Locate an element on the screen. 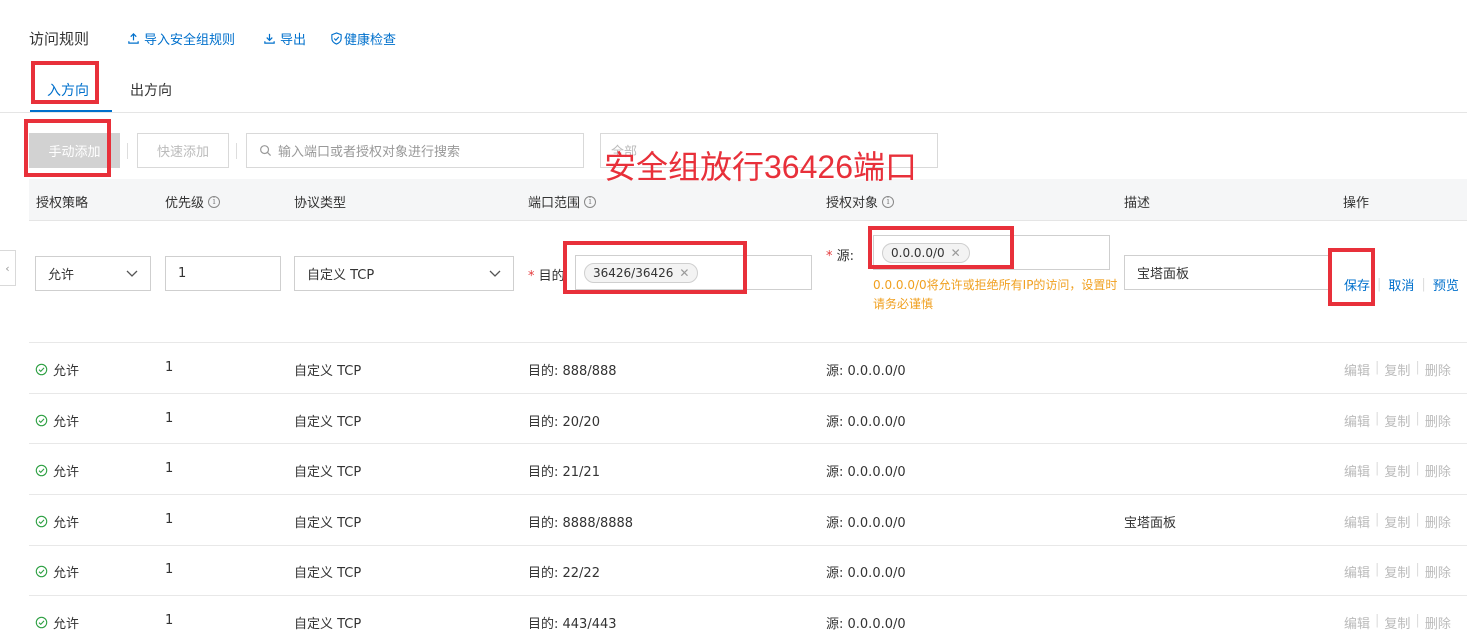  col-description: 描述 is located at coordinates (1137, 201).